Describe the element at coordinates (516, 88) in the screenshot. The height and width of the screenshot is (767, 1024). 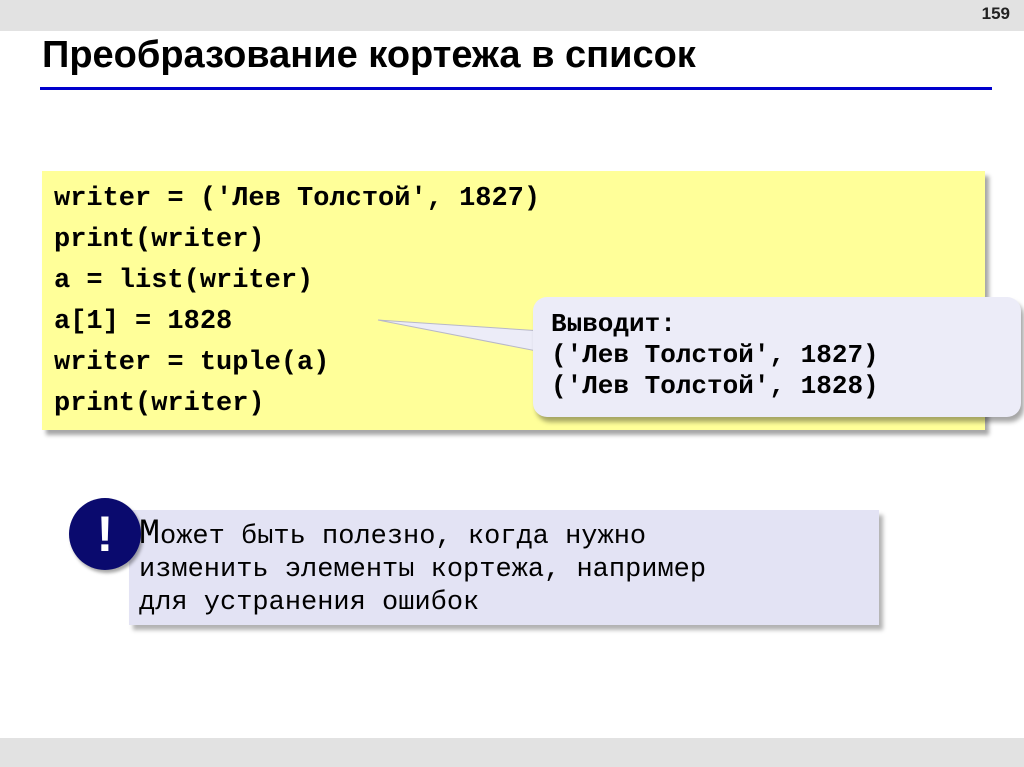
I see `title-underline` at that location.